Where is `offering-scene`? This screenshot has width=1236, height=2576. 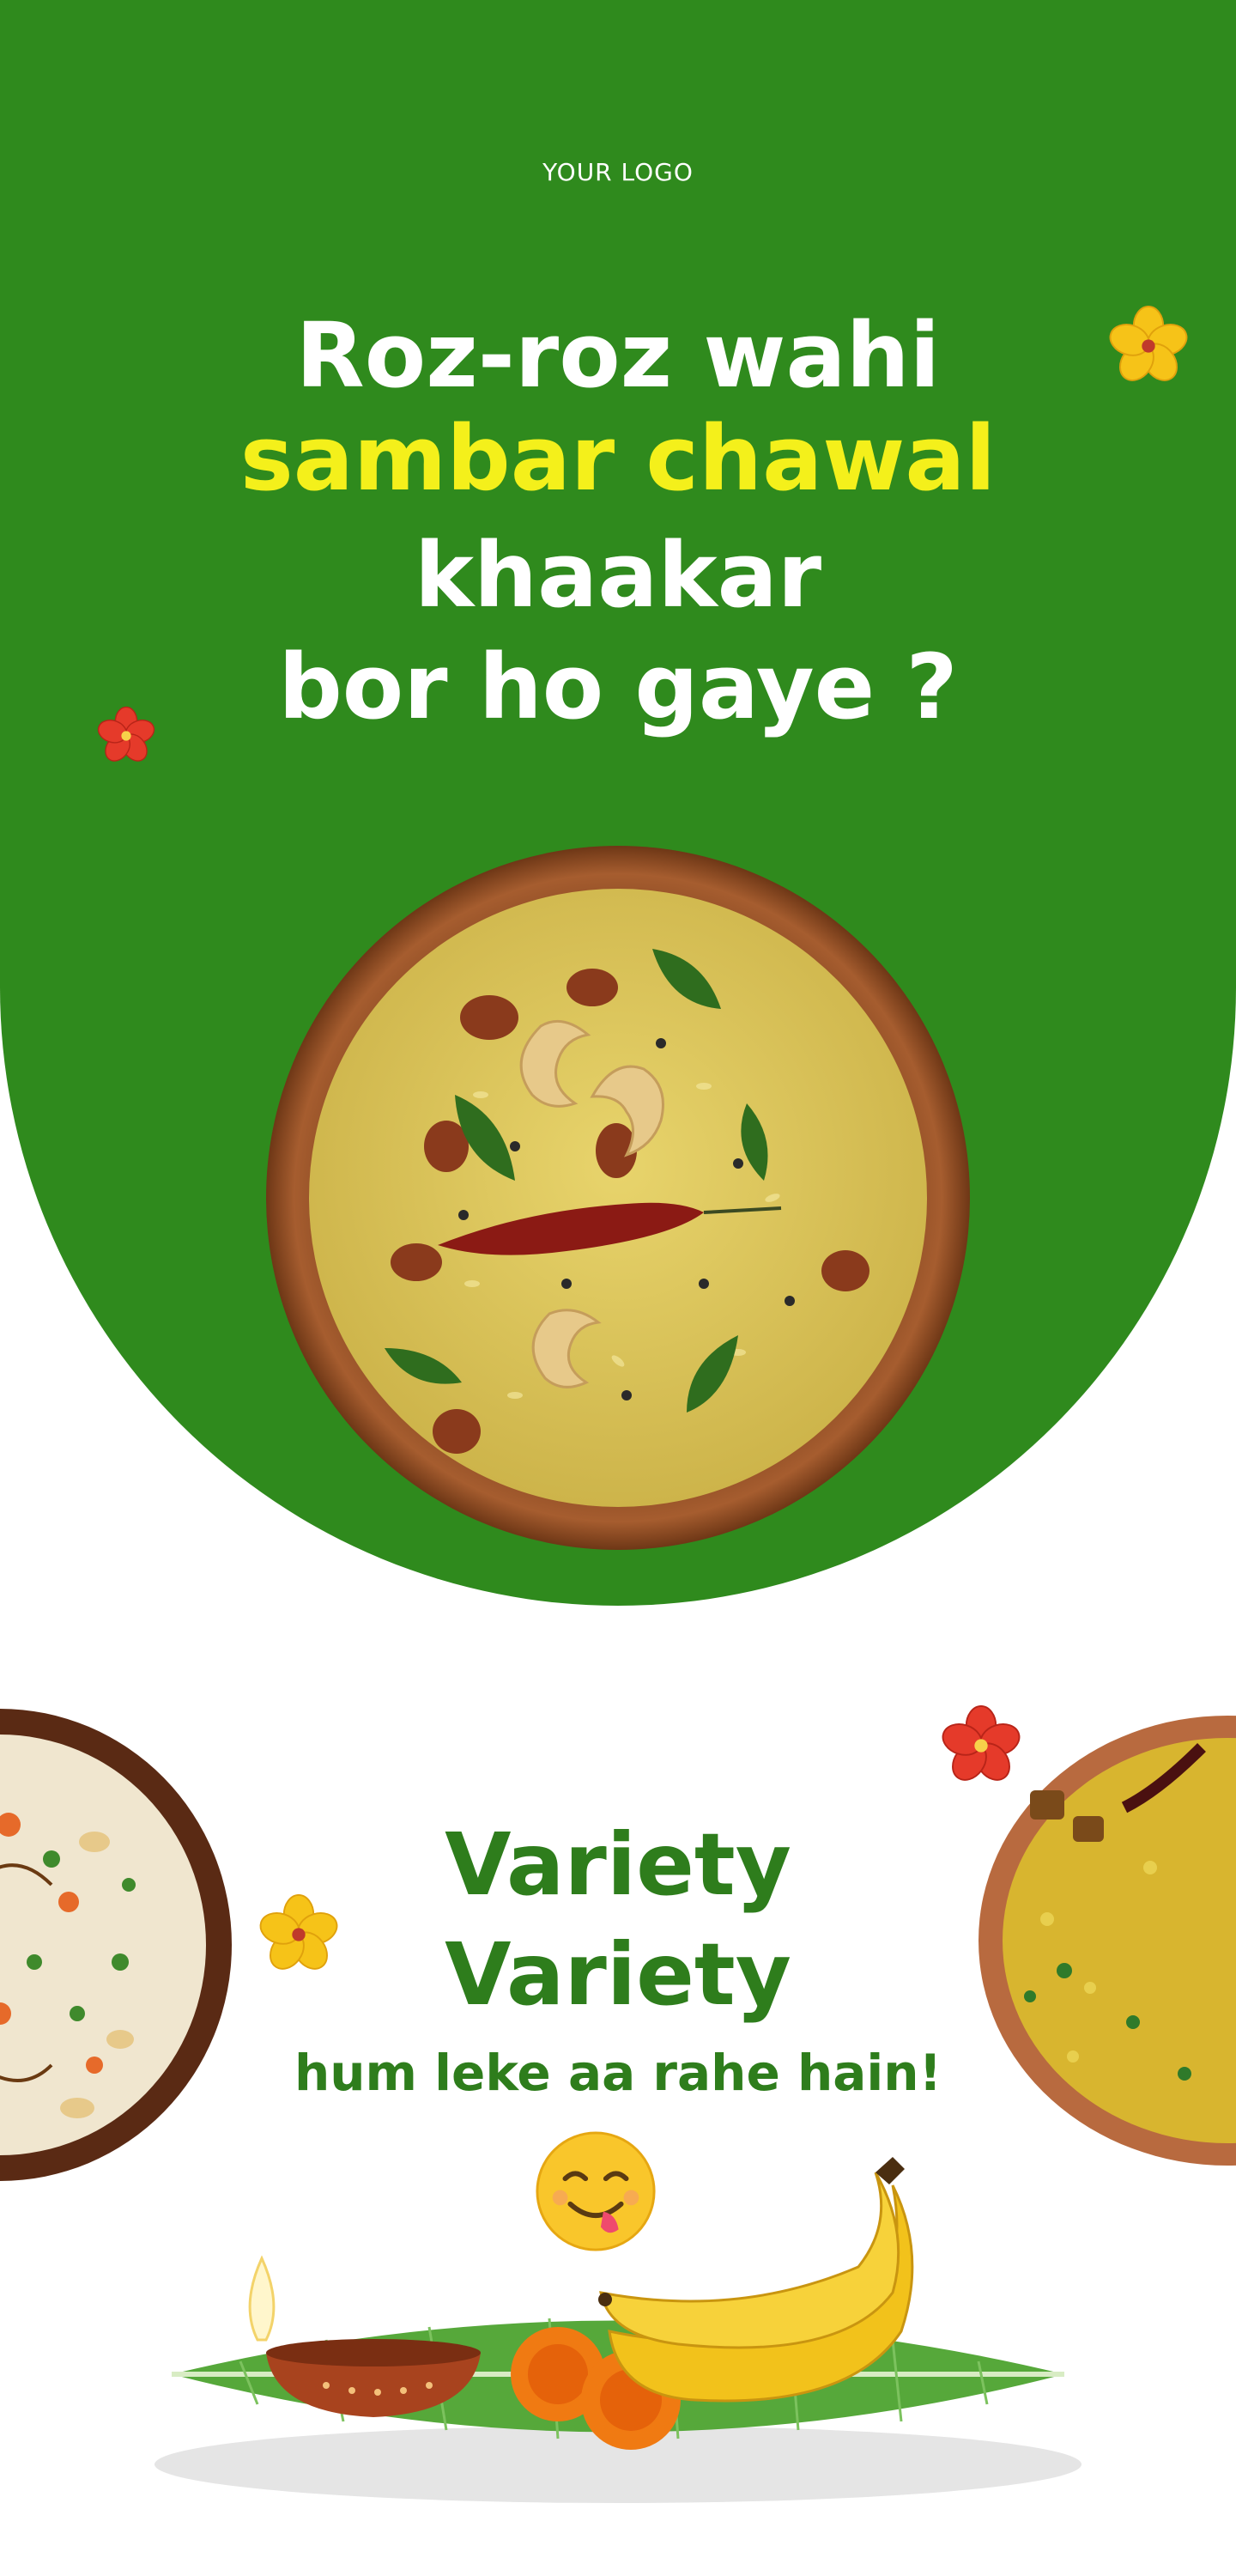 offering-scene is located at coordinates (618, 2330).